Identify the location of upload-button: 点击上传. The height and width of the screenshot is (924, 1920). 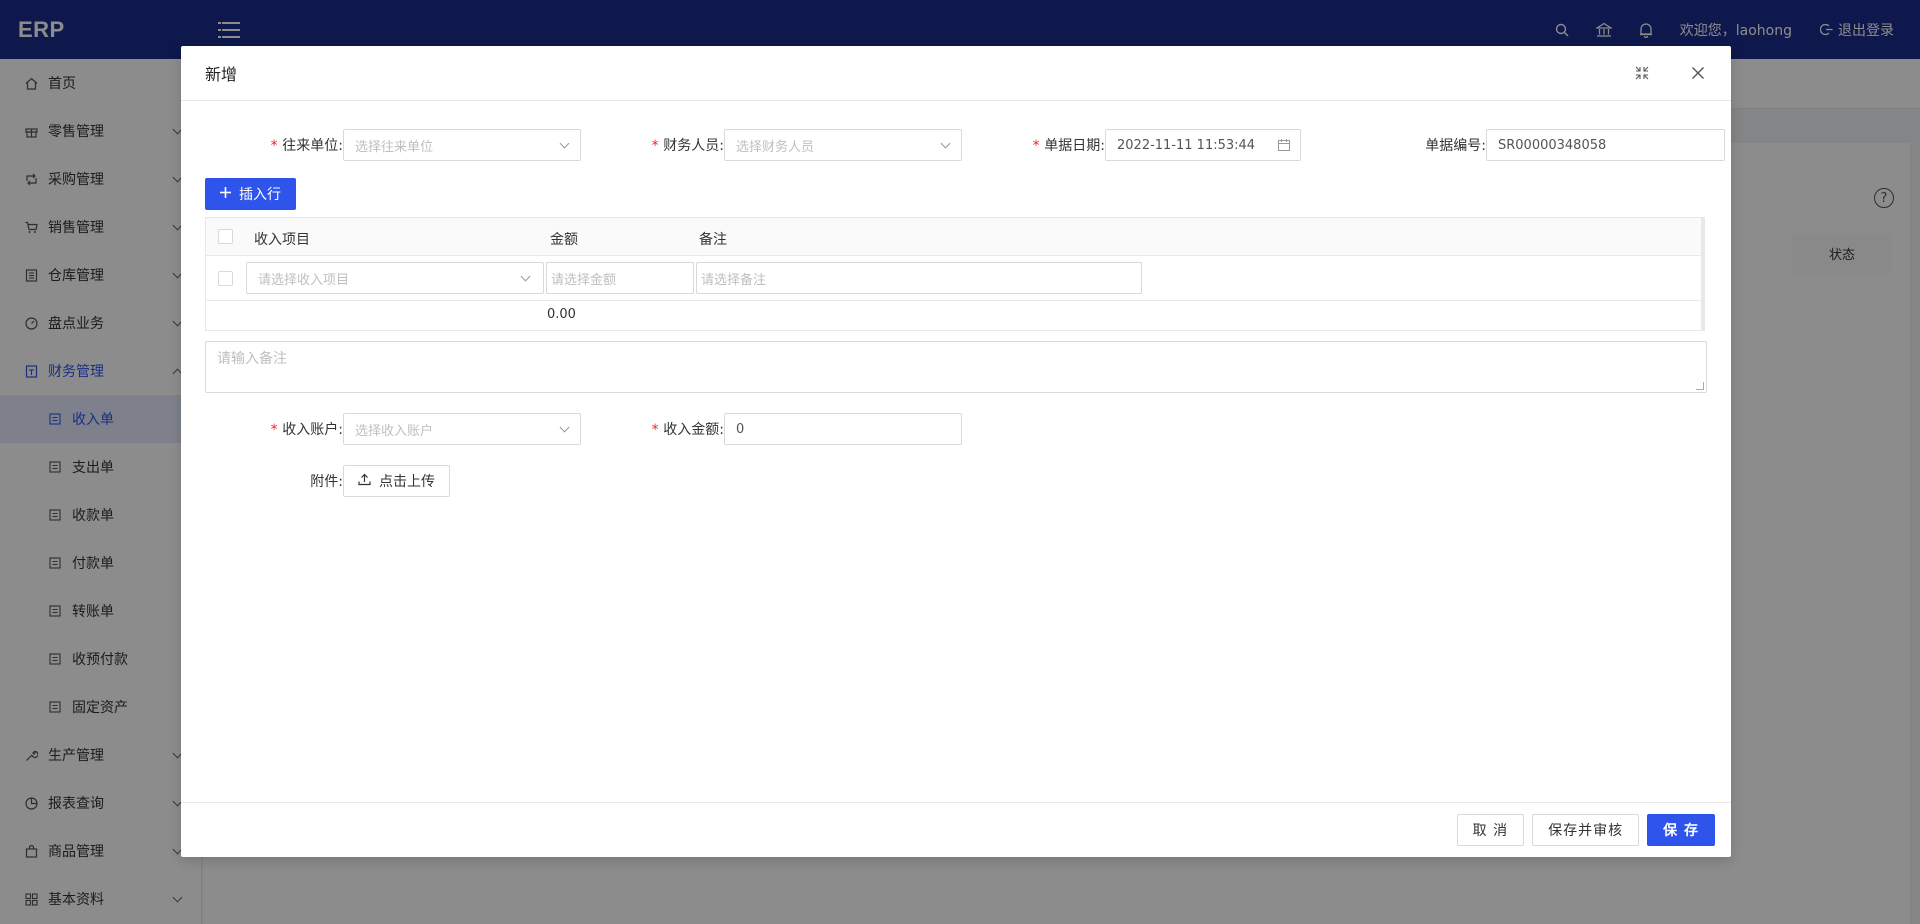
(396, 481).